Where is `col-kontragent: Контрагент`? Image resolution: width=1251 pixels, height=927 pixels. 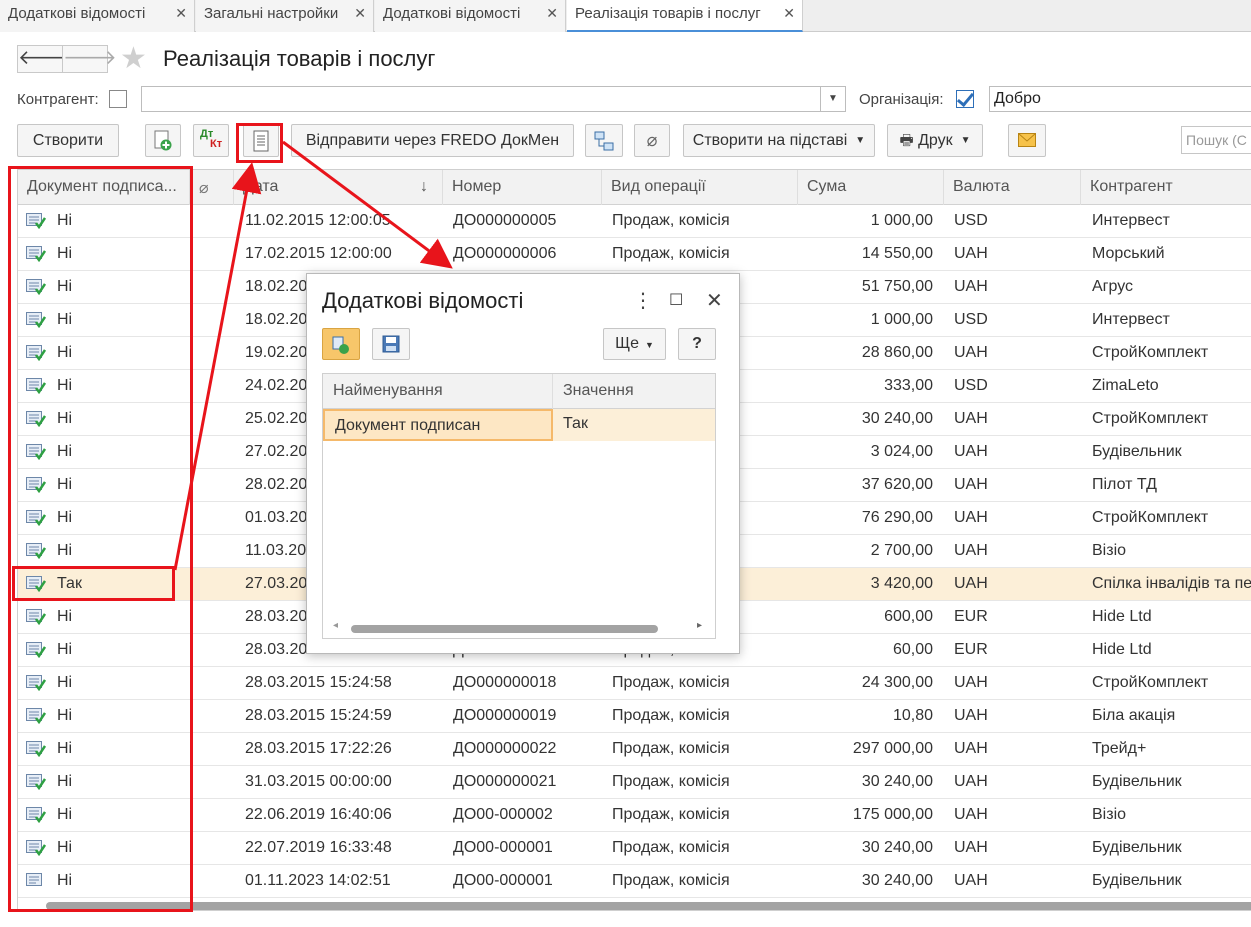 col-kontragent: Контрагент is located at coordinates (1166, 187).